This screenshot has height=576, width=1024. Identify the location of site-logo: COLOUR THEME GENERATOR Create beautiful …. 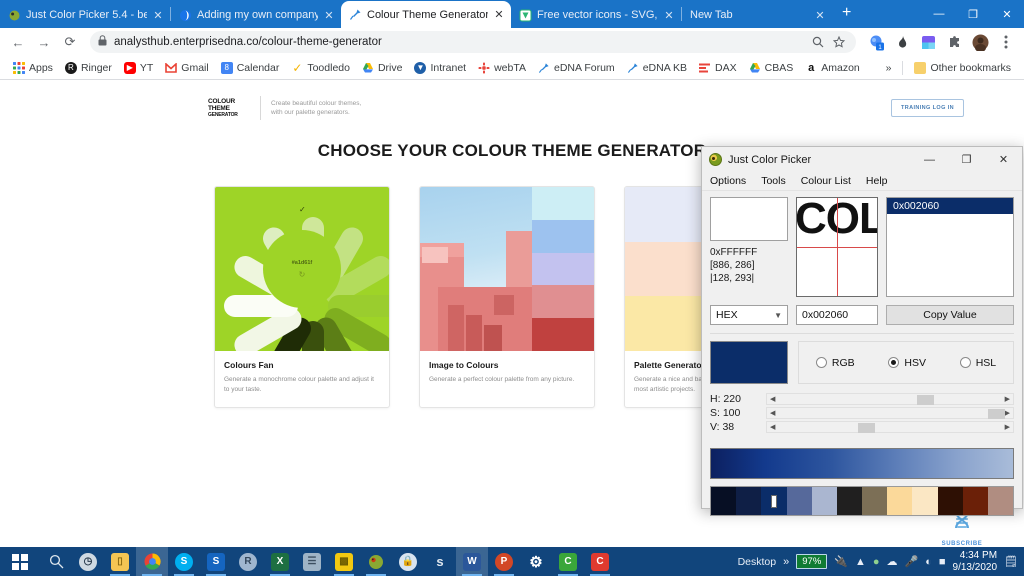
(284, 108).